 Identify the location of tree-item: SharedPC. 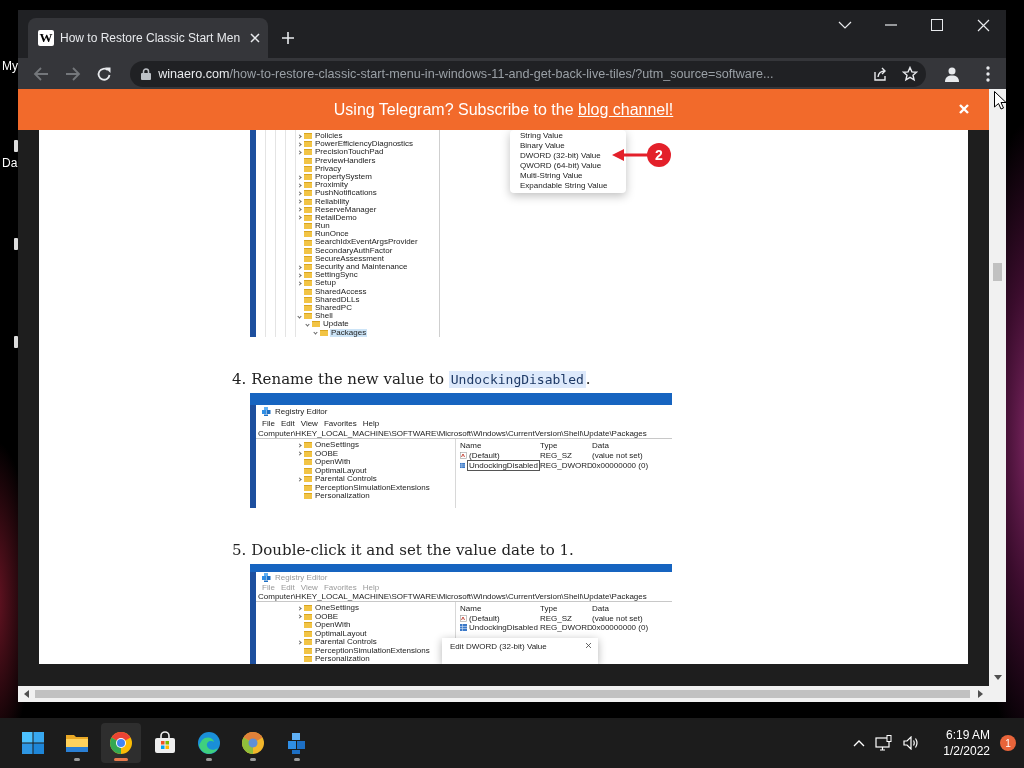
(333, 308).